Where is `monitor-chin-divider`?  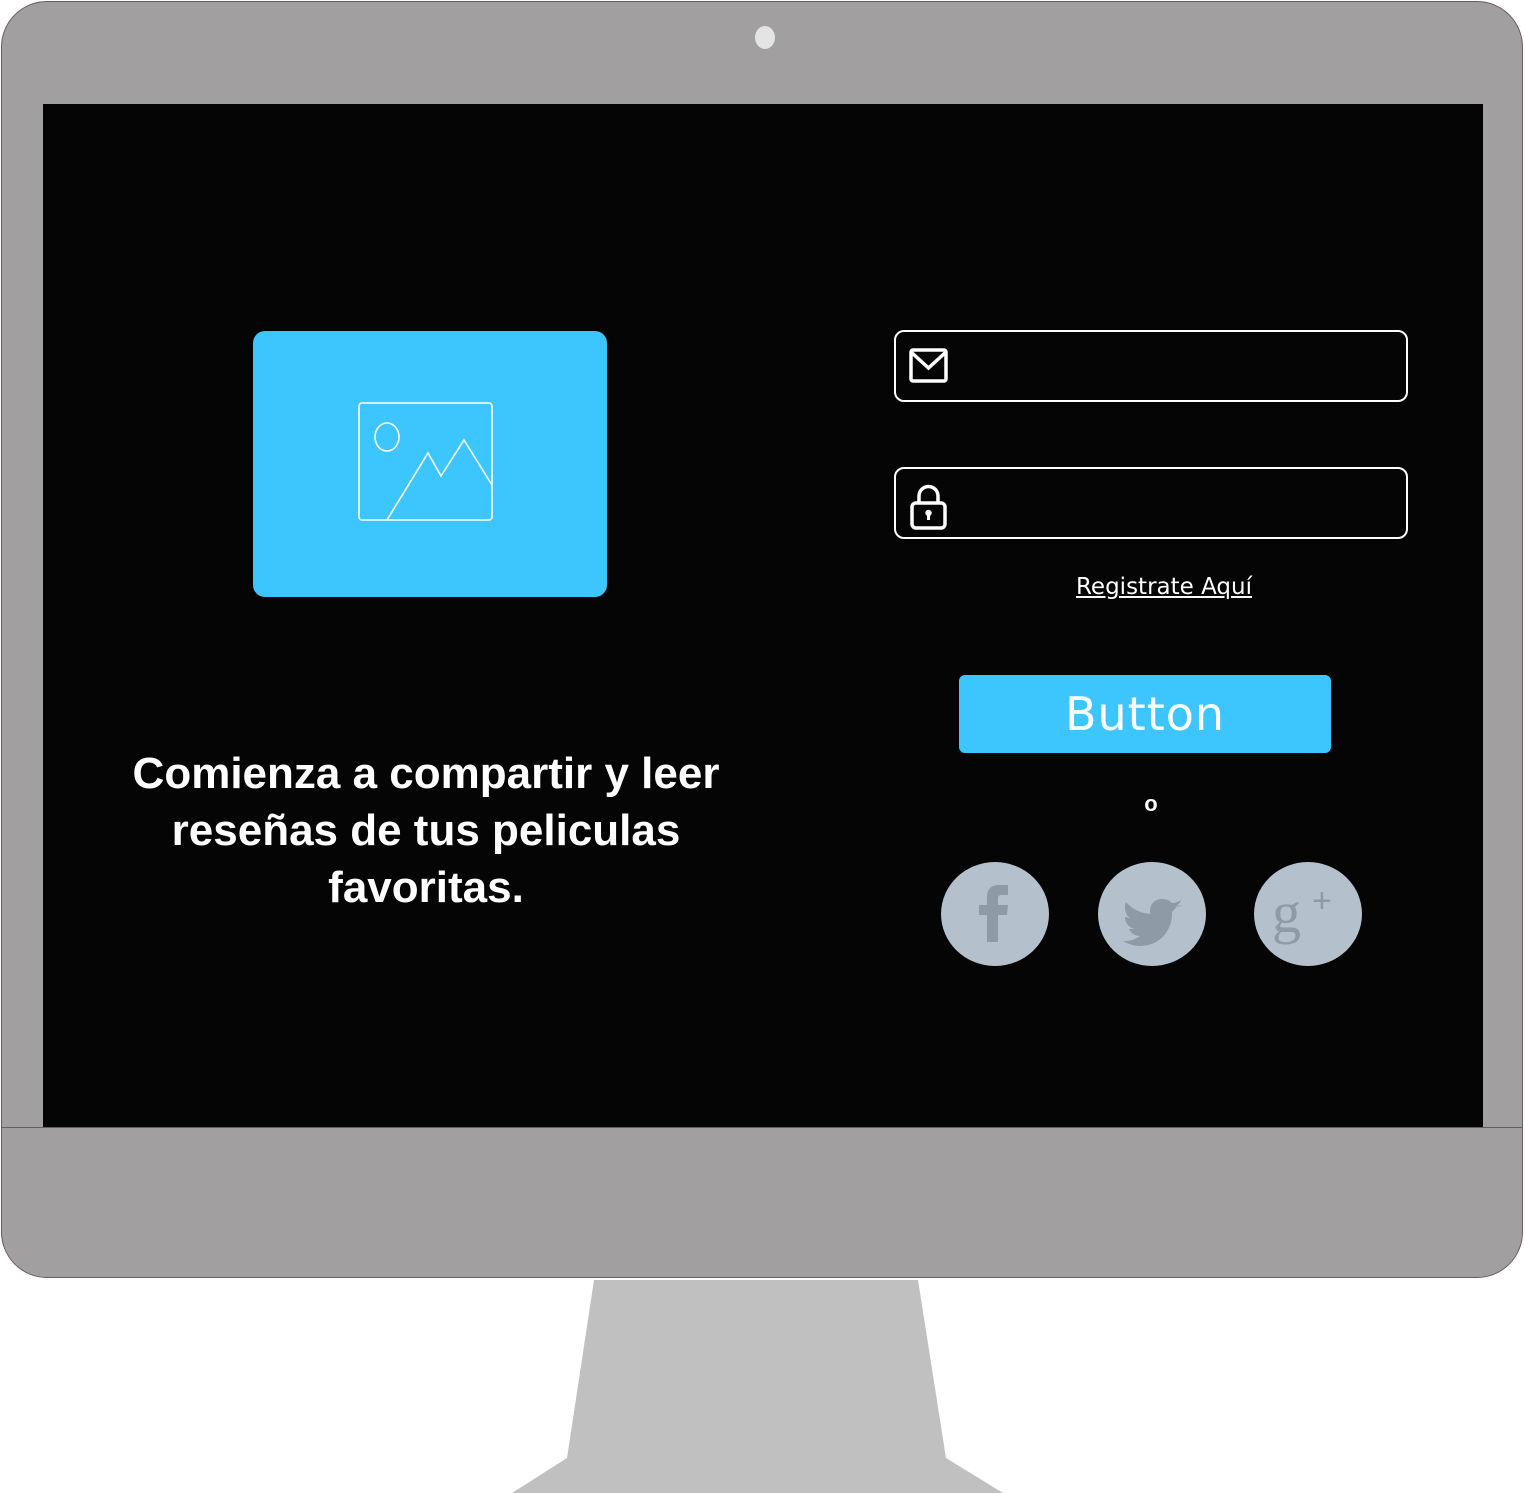
monitor-chin-divider is located at coordinates (762, 1127).